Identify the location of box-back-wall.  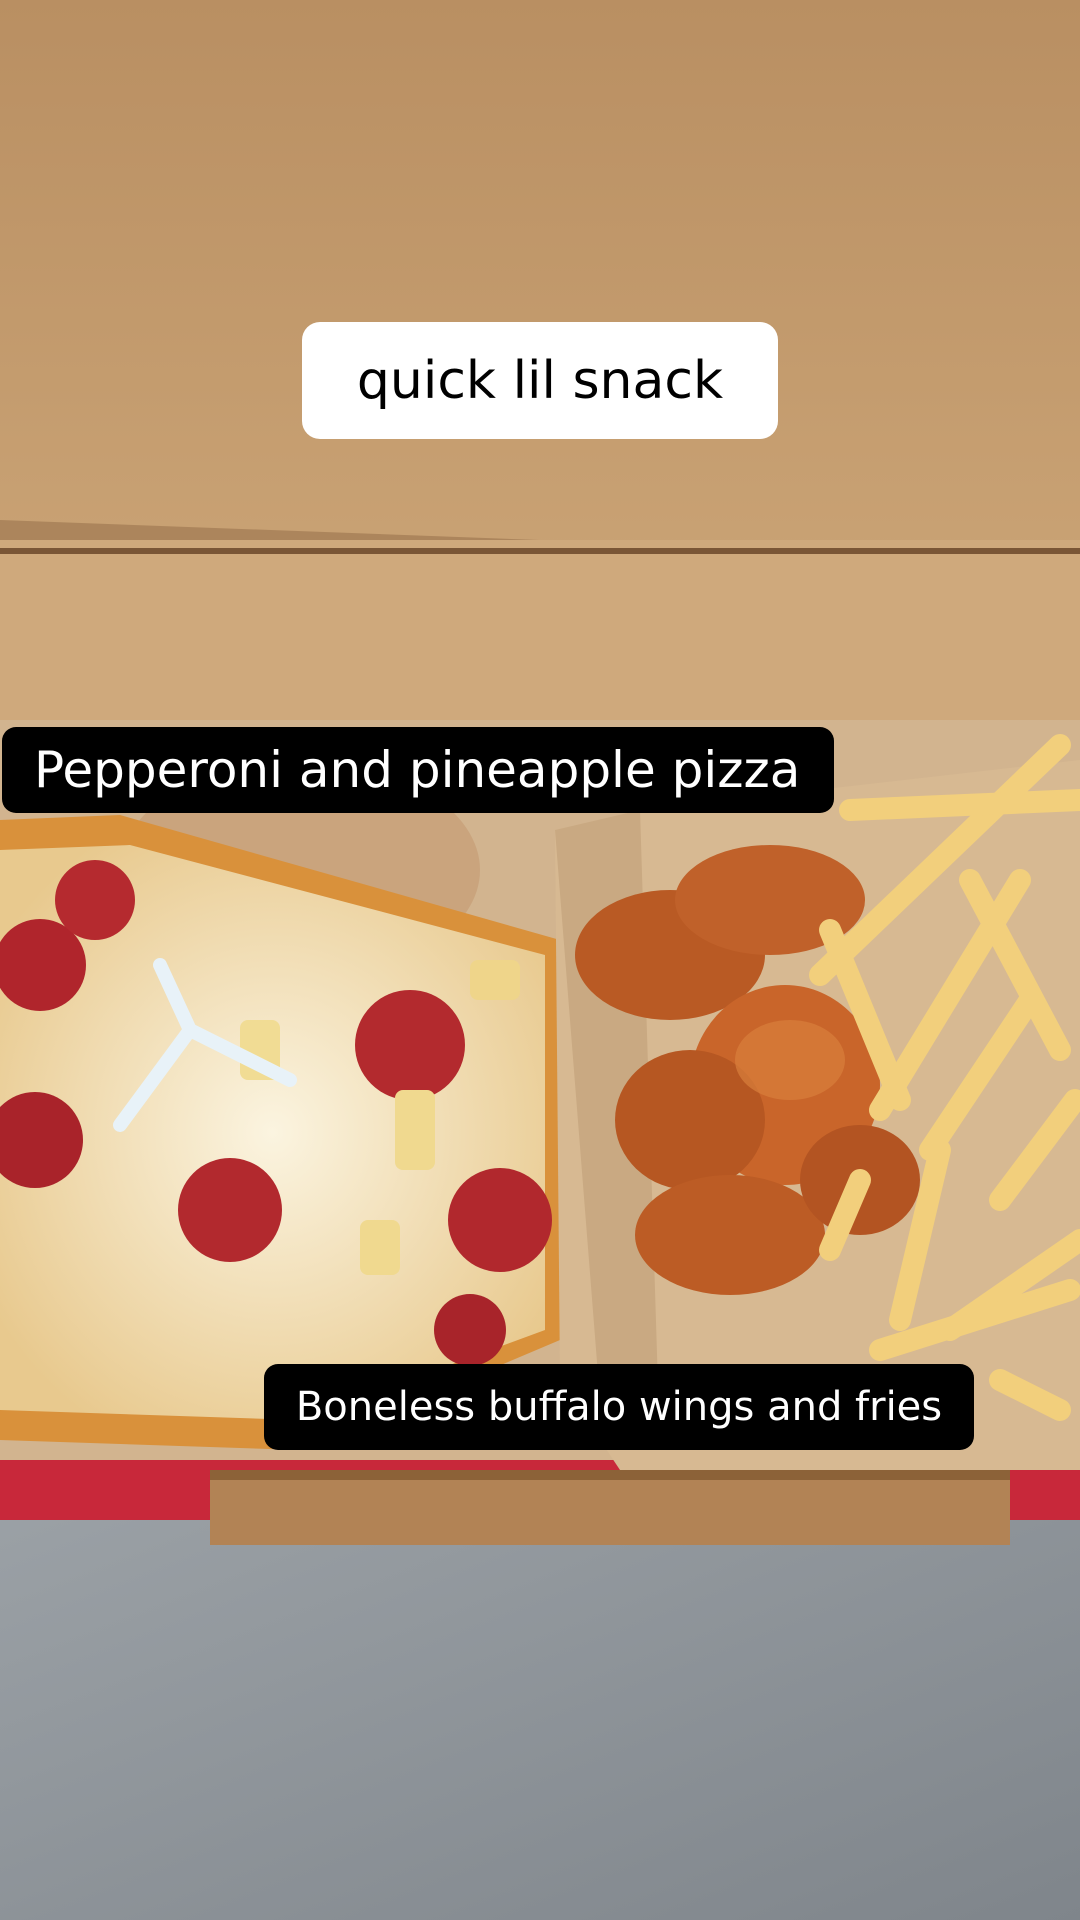
(540, 640).